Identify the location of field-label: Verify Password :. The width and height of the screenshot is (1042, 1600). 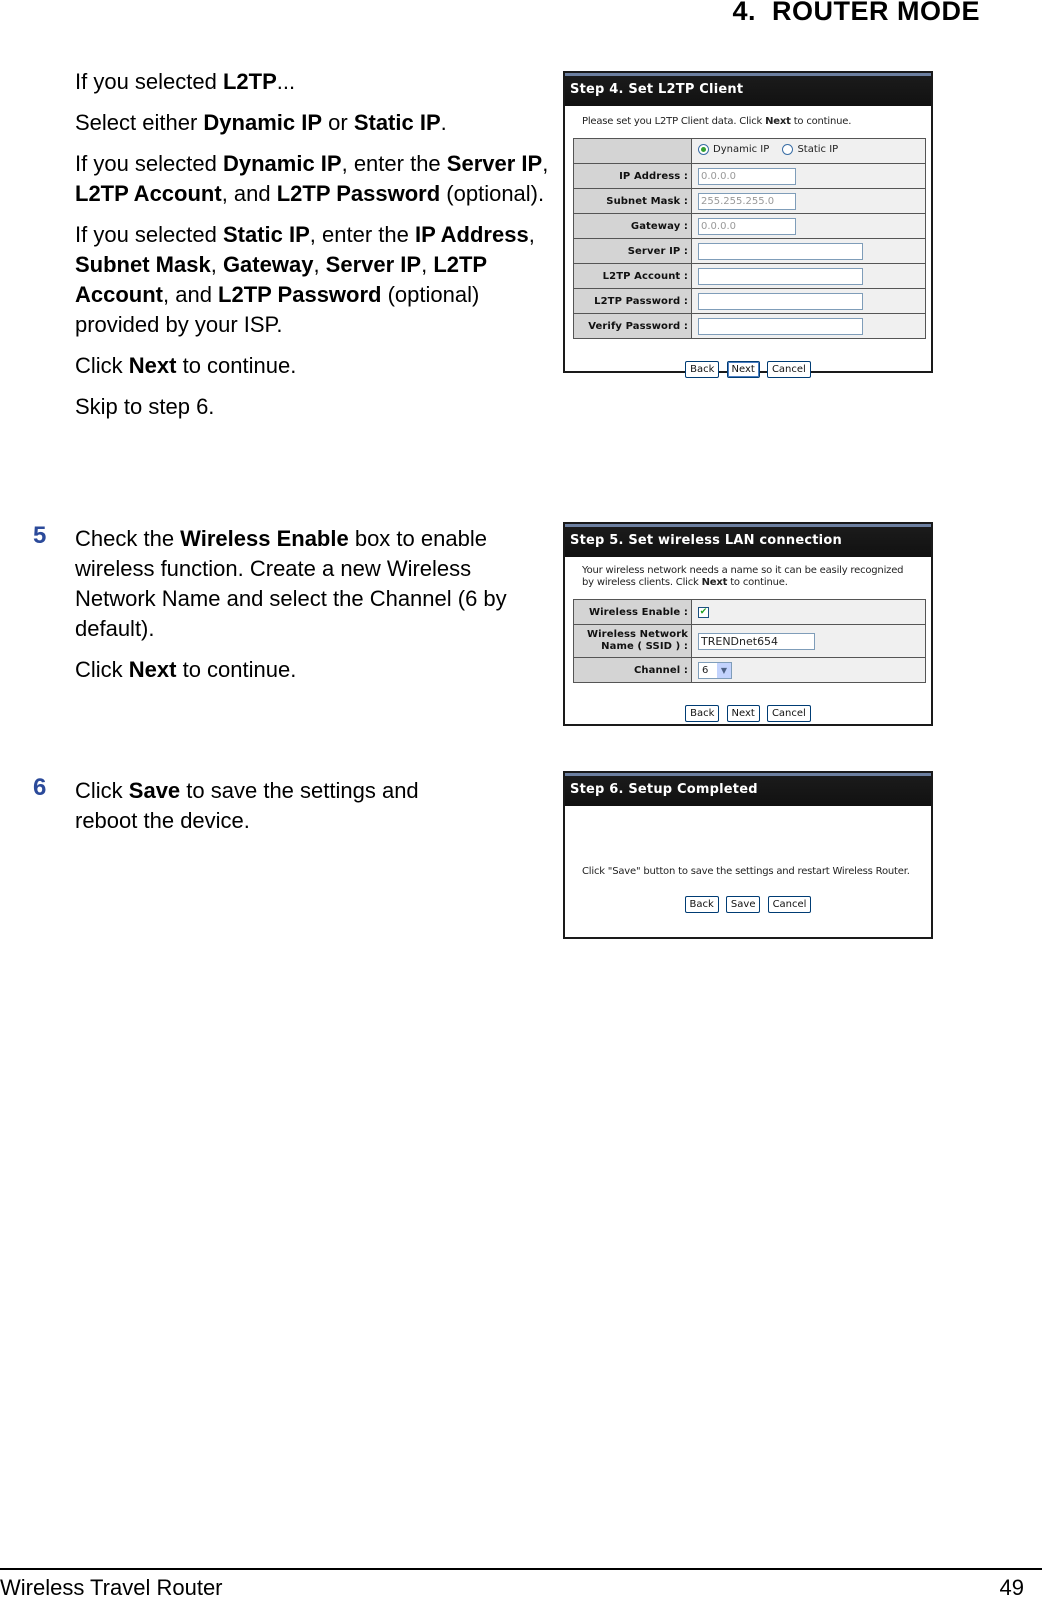
(632, 326).